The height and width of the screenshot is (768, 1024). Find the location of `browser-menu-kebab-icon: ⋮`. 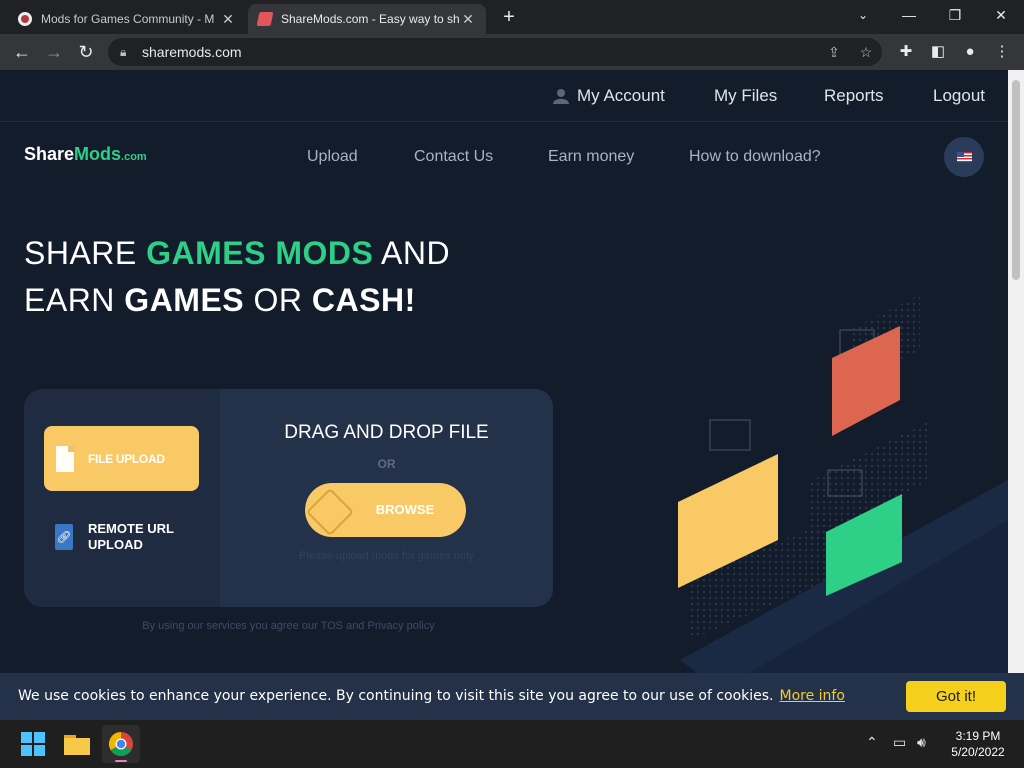

browser-menu-kebab-icon: ⋮ is located at coordinates (1002, 52).